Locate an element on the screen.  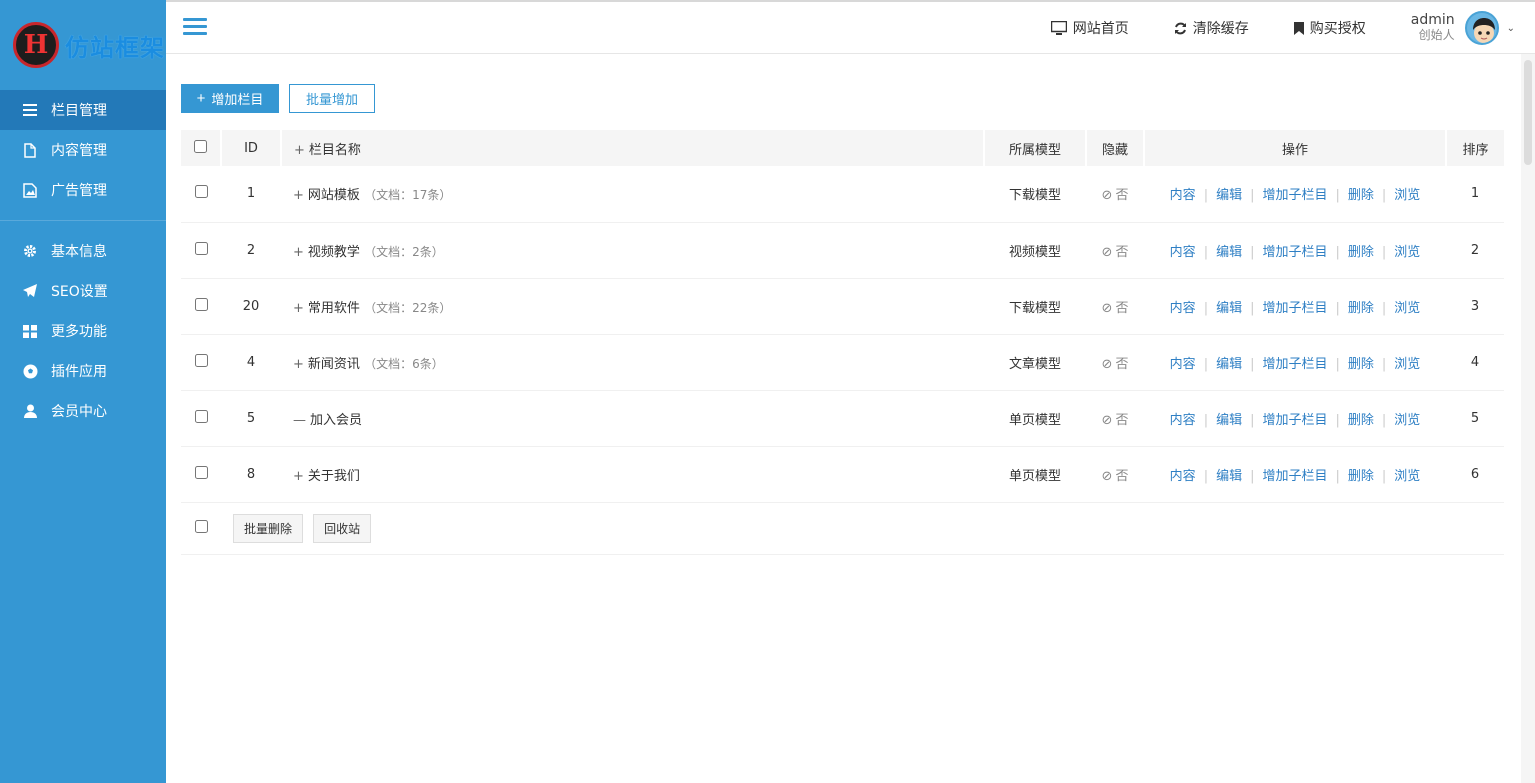
sidebar-item-member-center: 会员中心 is located at coordinates (83, 411).